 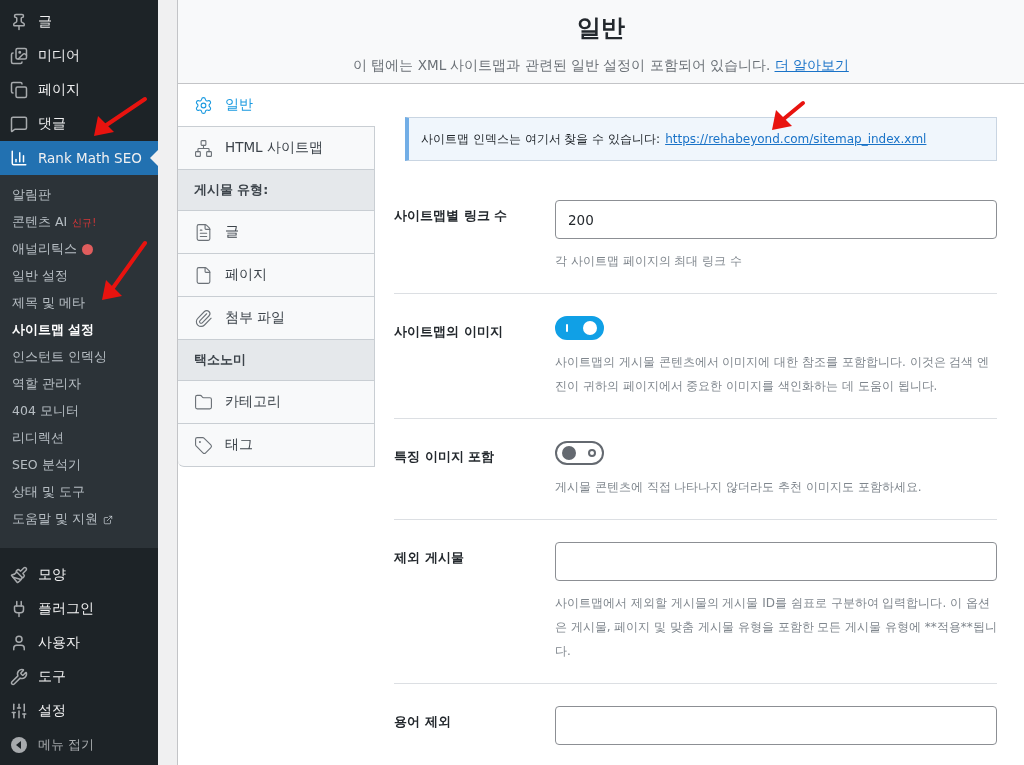 I want to click on menu-item: 사용자, so click(x=79, y=643).